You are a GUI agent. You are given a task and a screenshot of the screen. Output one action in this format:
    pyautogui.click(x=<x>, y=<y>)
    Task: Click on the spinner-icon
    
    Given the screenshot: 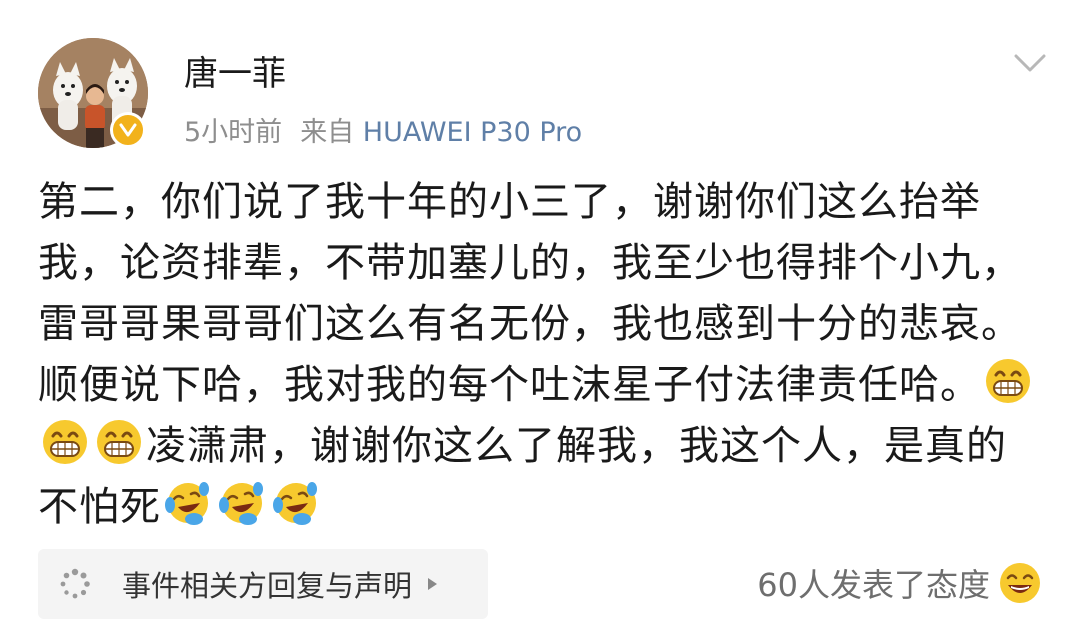 What is the action you would take?
    pyautogui.click(x=75, y=583)
    